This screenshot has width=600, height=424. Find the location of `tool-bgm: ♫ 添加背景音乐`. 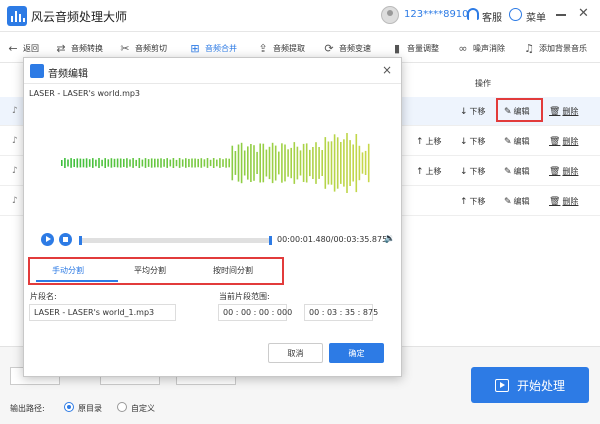

tool-bgm: ♫ 添加背景音乐 is located at coordinates (554, 48).